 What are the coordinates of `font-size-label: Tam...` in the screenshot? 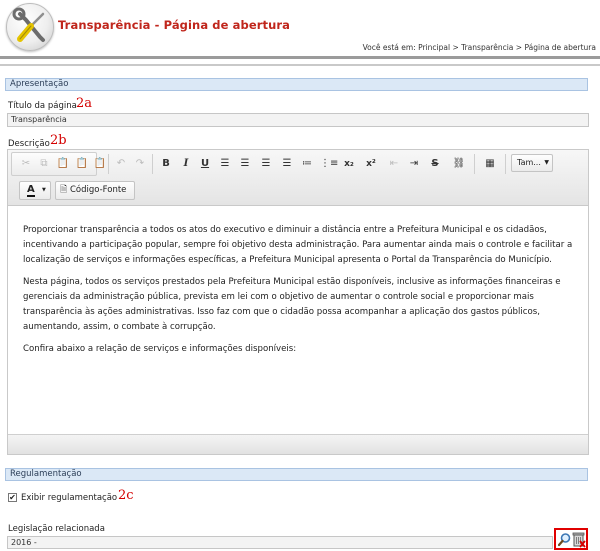 It's located at (529, 162).